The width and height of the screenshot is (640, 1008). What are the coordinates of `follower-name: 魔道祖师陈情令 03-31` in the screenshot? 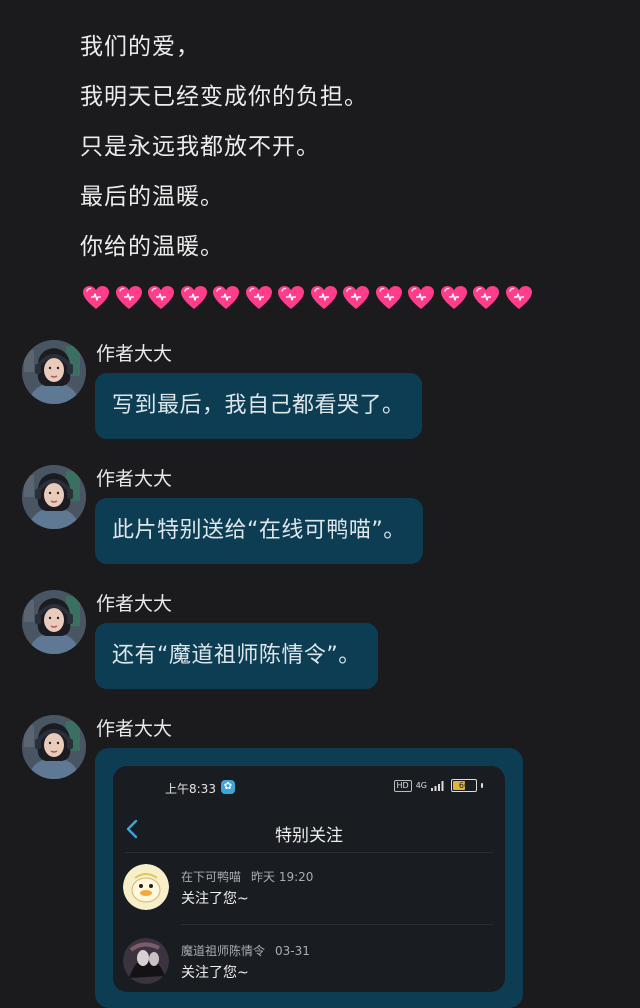 It's located at (245, 950).